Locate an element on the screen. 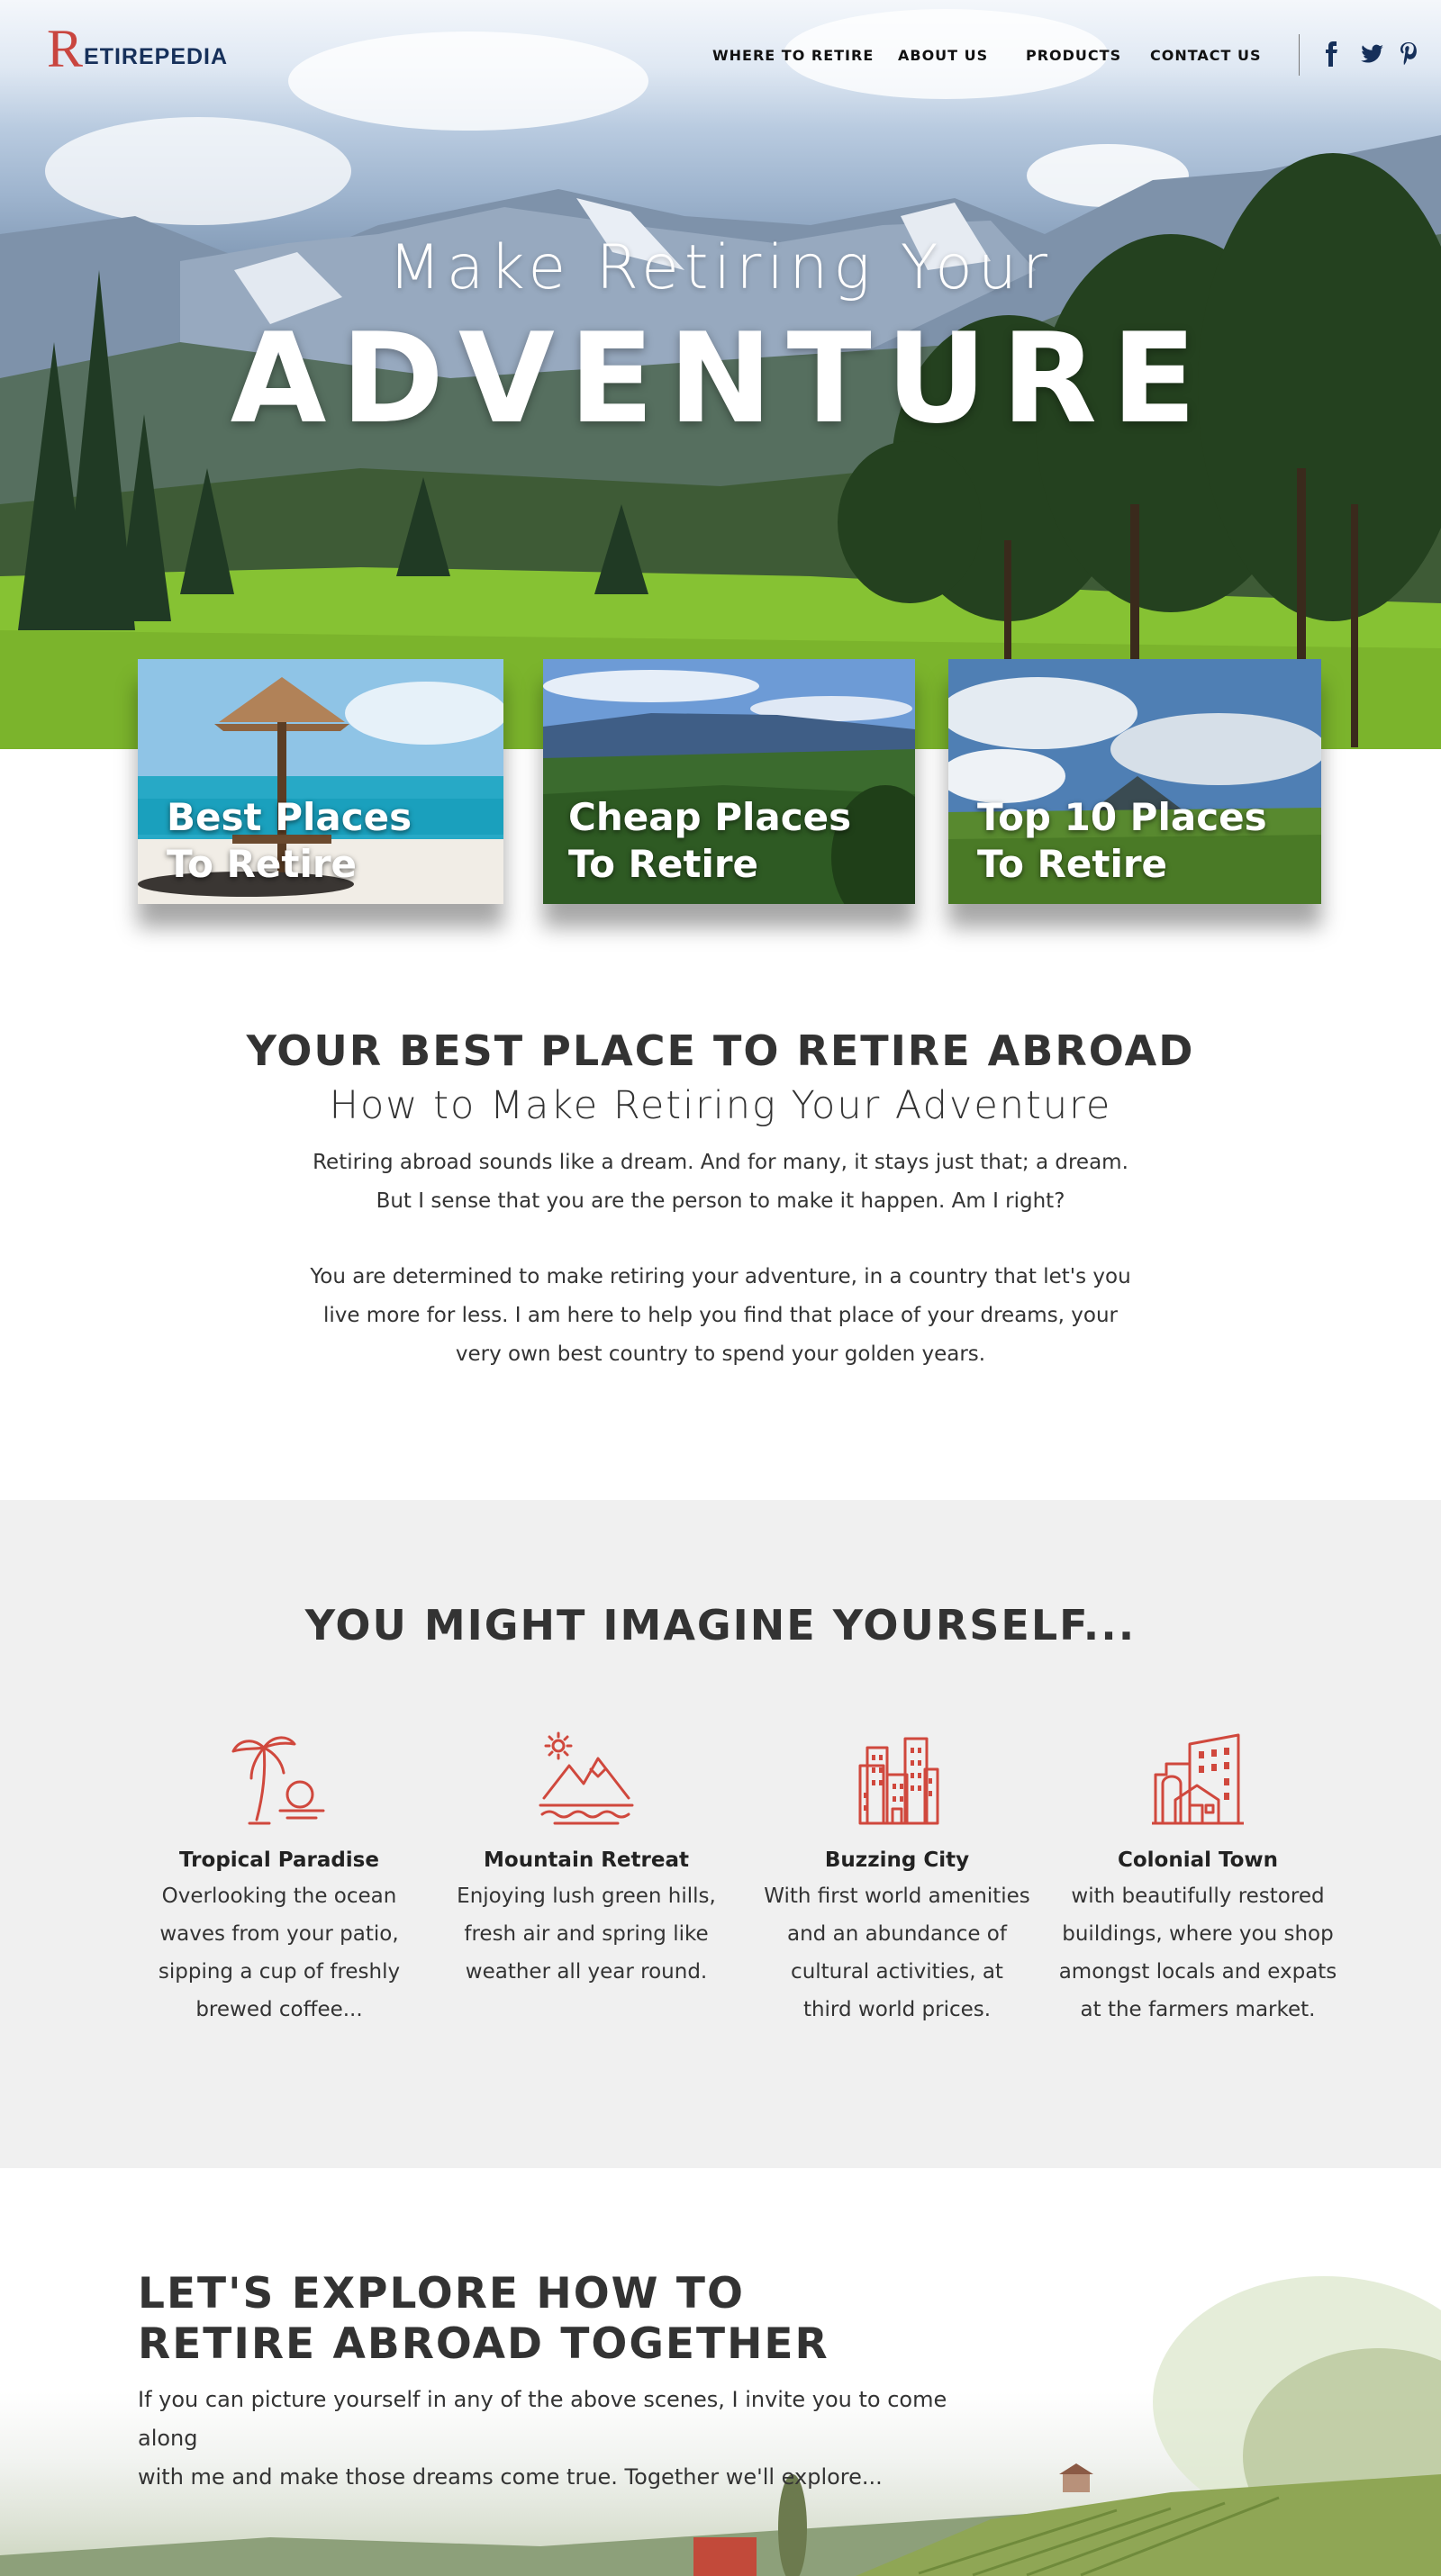 The height and width of the screenshot is (2576, 1441). nav-about-us: ABOUT US is located at coordinates (943, 55).